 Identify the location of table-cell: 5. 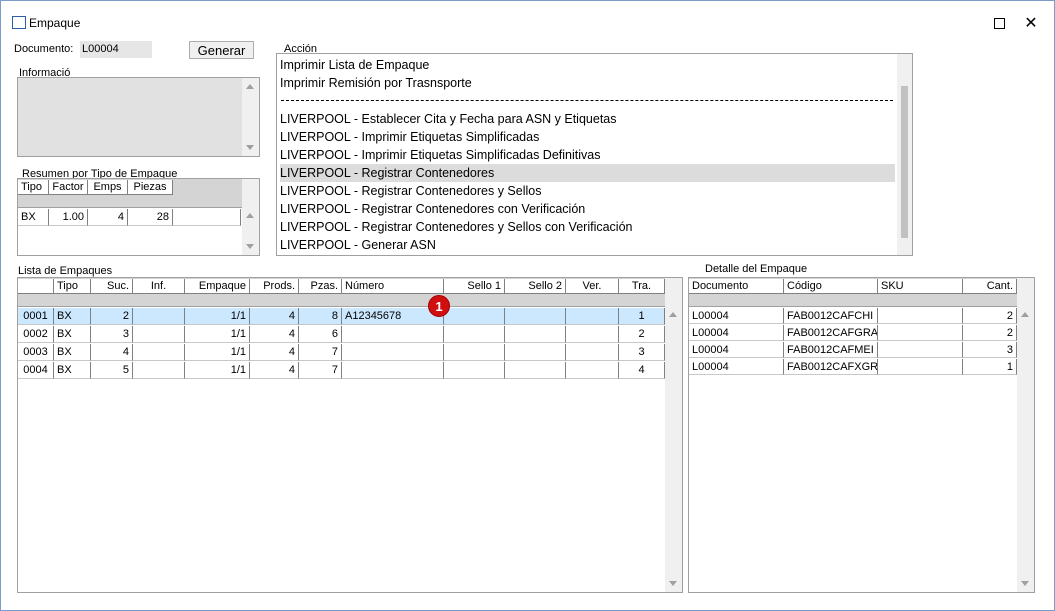
(112, 370).